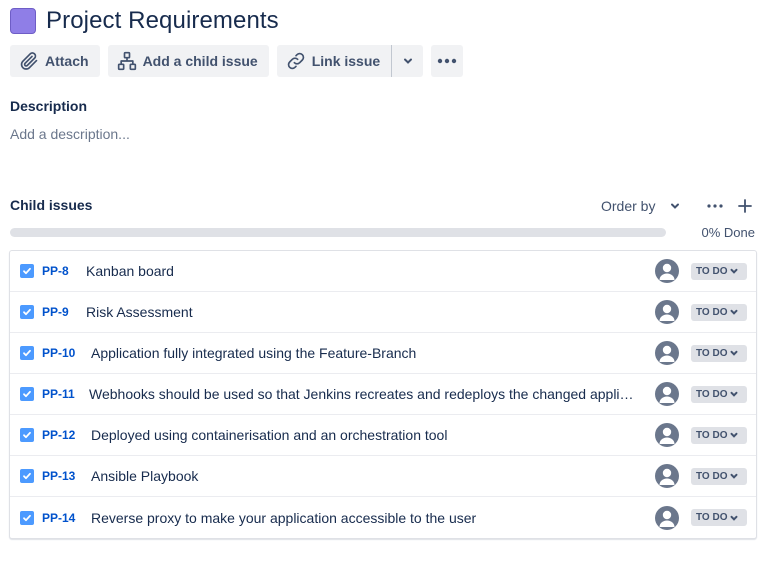  What do you see at coordinates (363, 476) in the screenshot?
I see `issue-summary: Ansible Playbook` at bounding box center [363, 476].